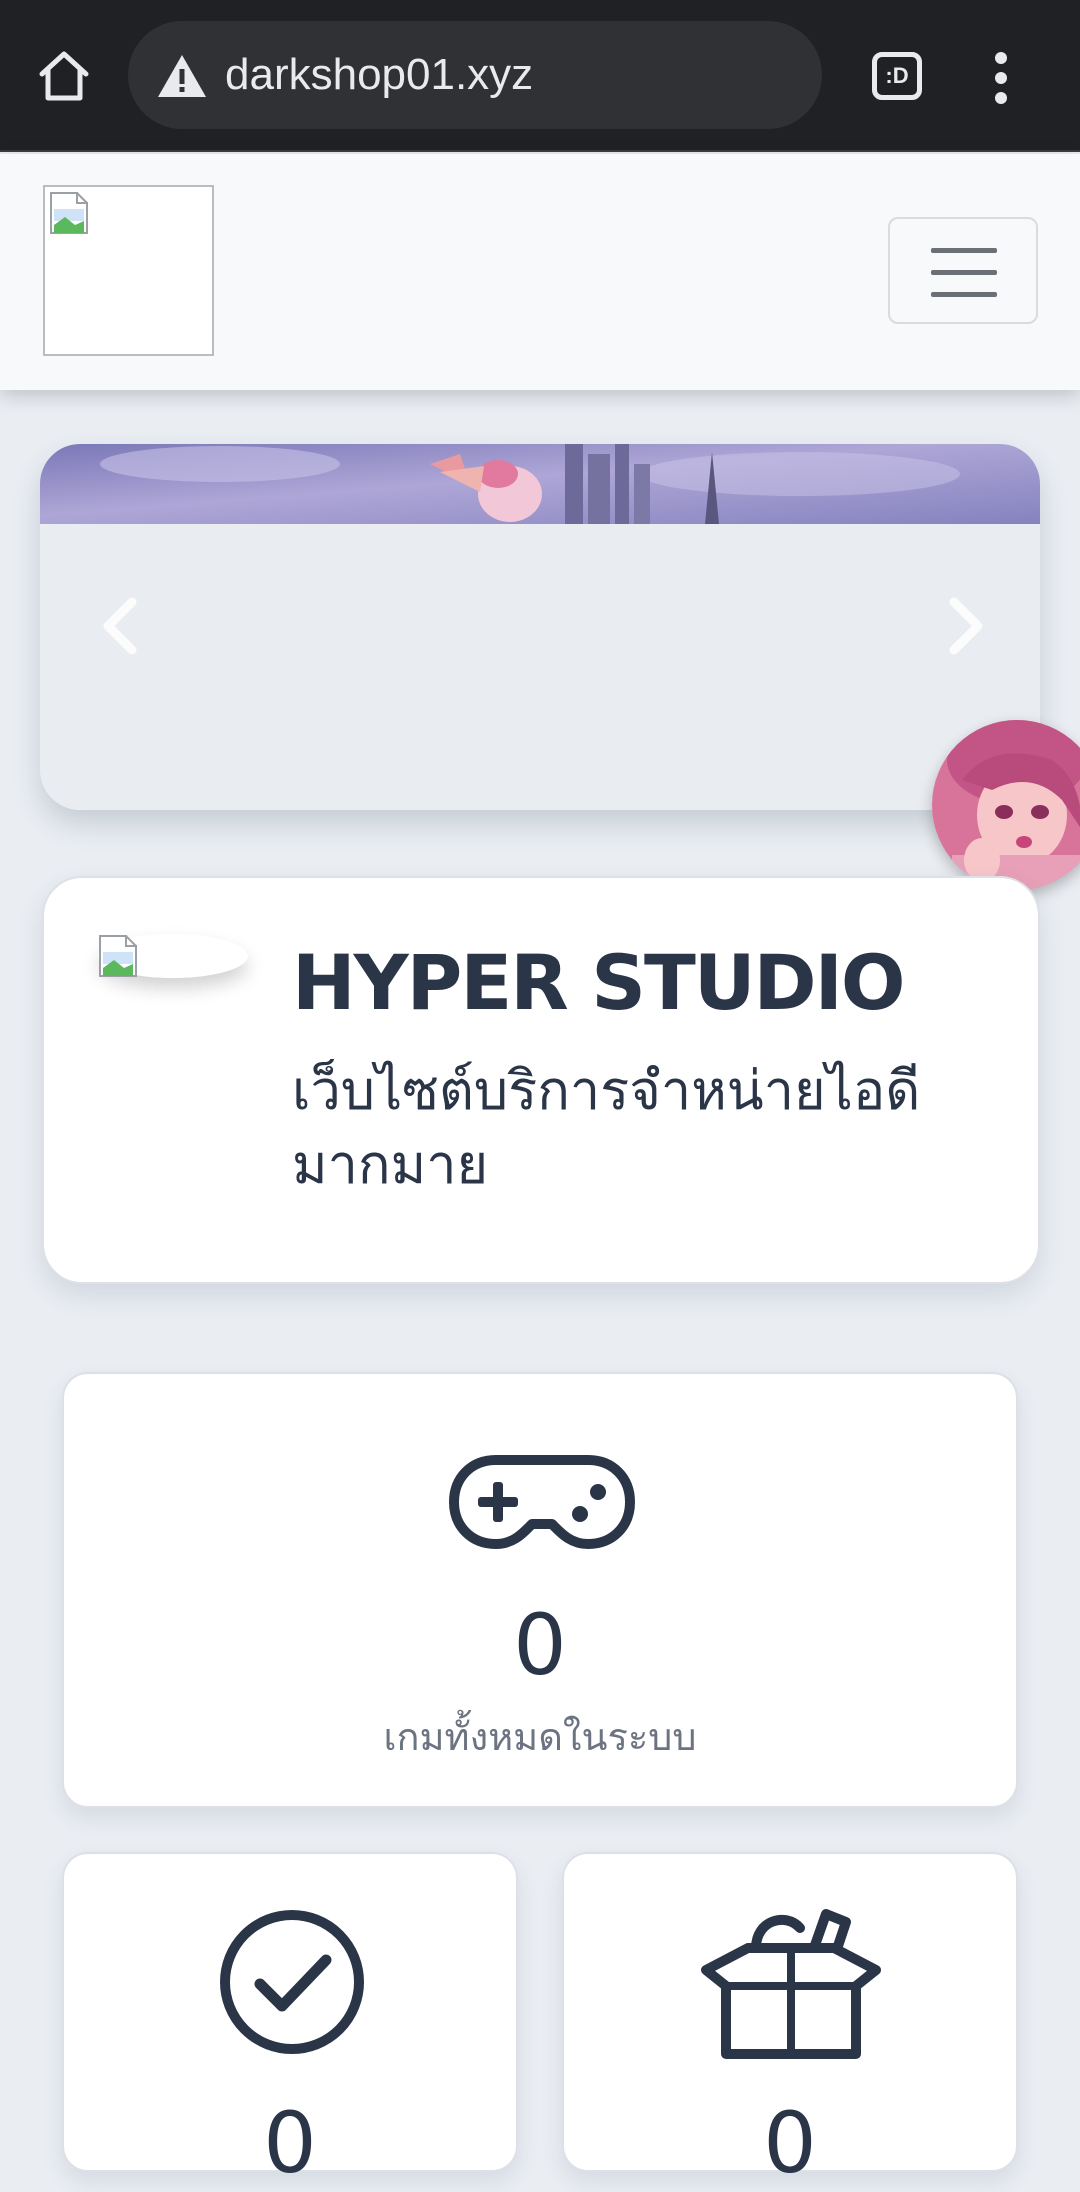 The width and height of the screenshot is (1080, 2192). I want to click on site-navbar, so click(540, 272).